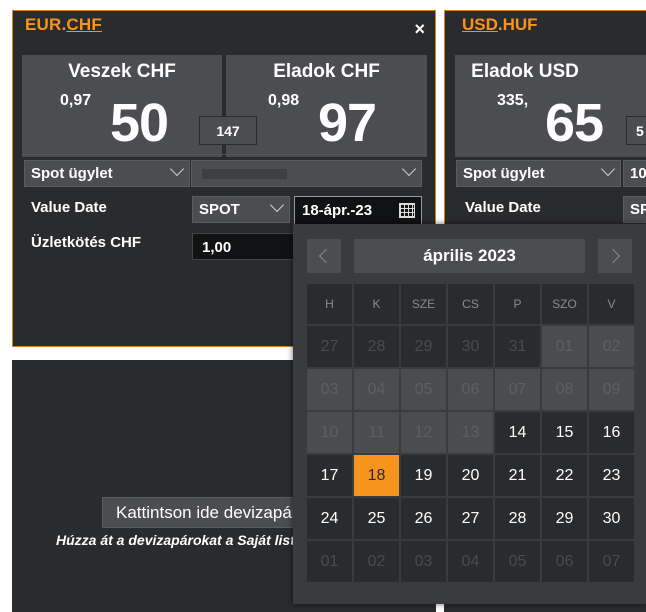 The width and height of the screenshot is (646, 612). I want to click on calendar-day: 21, so click(517, 475).